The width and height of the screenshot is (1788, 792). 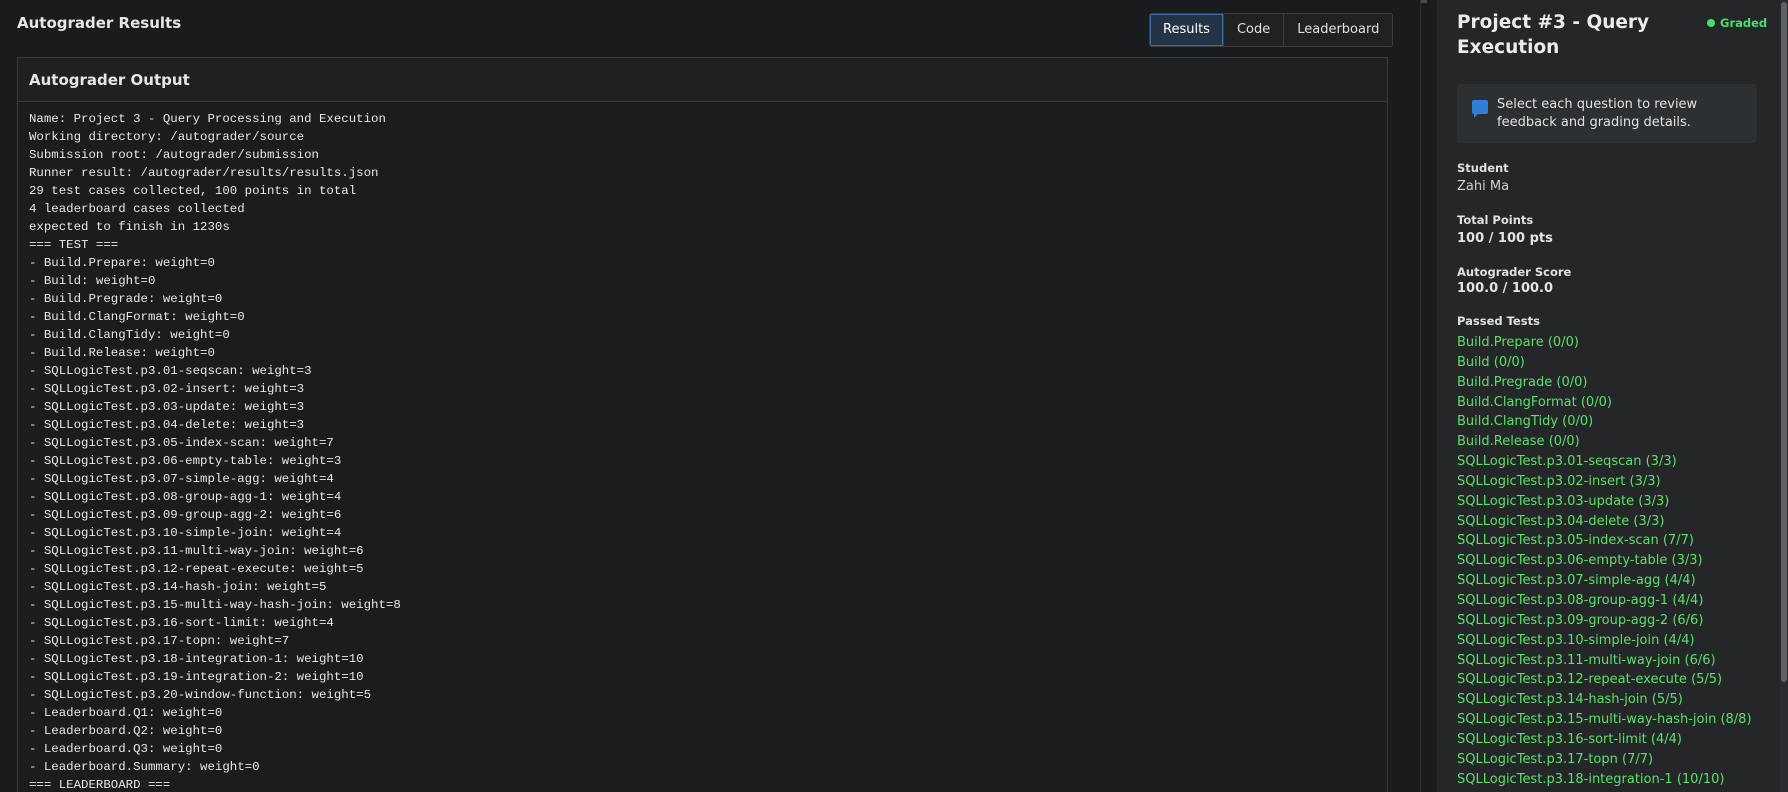 What do you see at coordinates (1604, 422) in the screenshot?
I see `passed-test-link: Build.ClangTidy (0/0)` at bounding box center [1604, 422].